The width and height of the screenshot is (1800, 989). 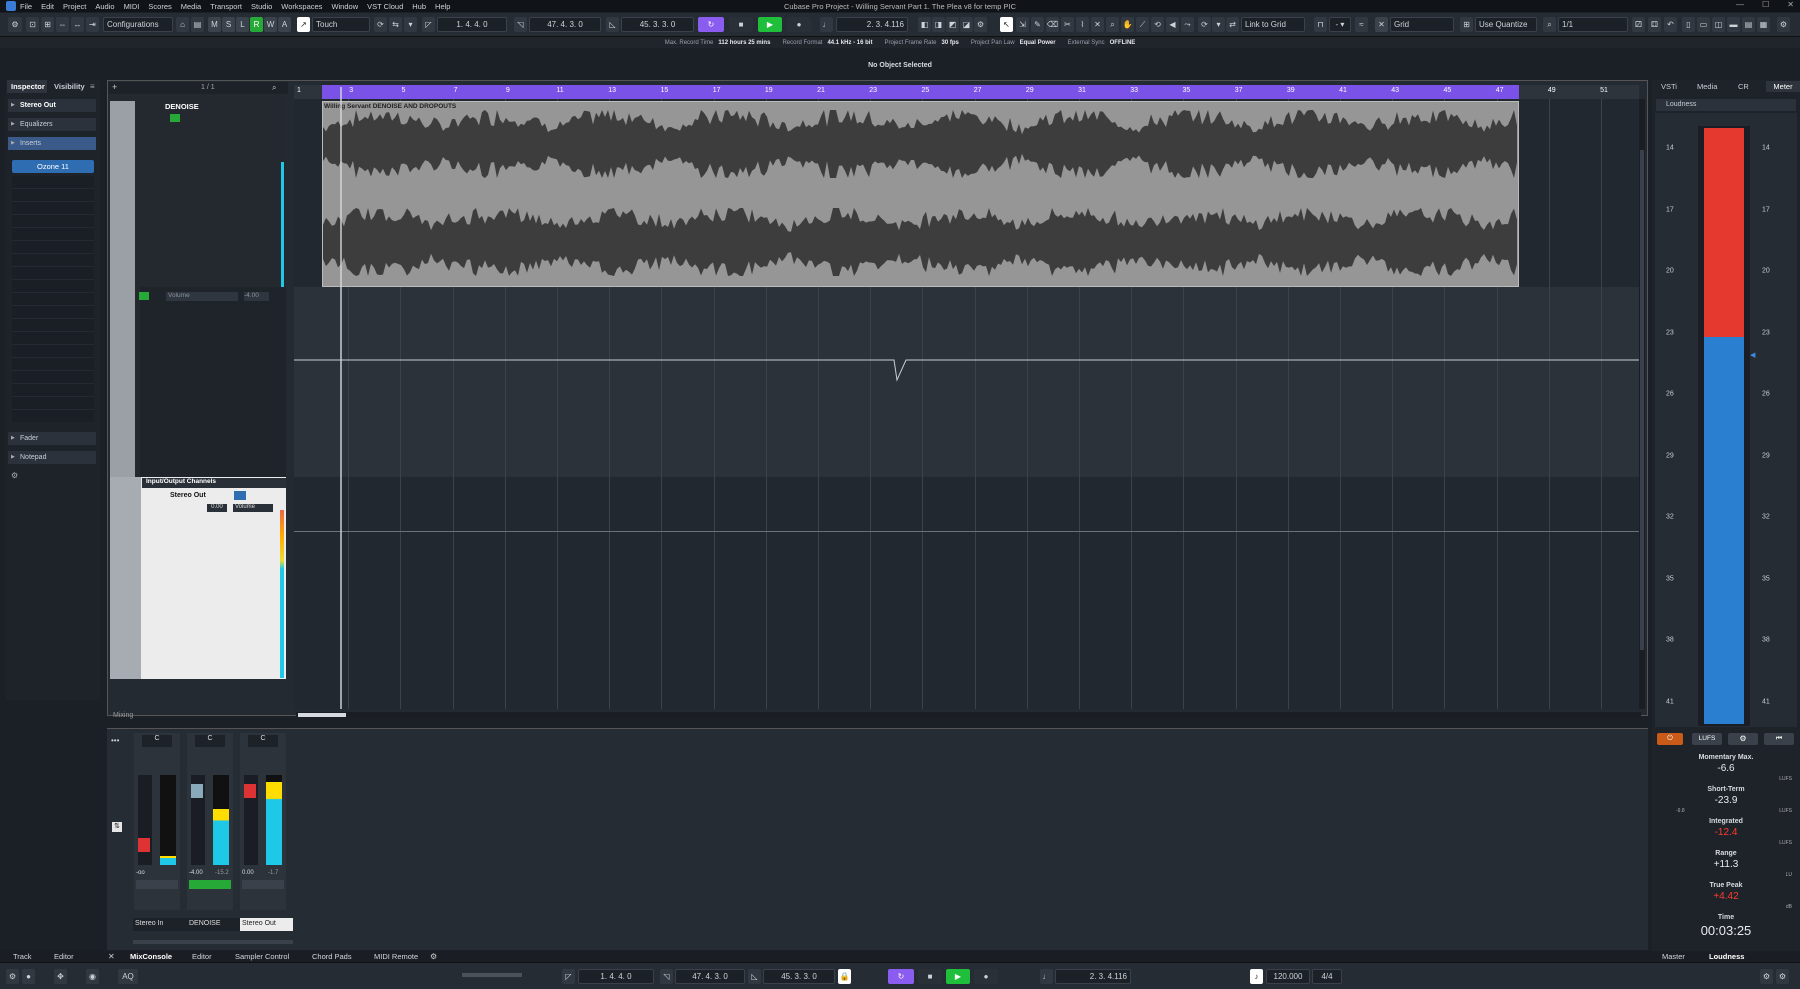 What do you see at coordinates (47, 24) in the screenshot?
I see `tool-icon: ⊞` at bounding box center [47, 24].